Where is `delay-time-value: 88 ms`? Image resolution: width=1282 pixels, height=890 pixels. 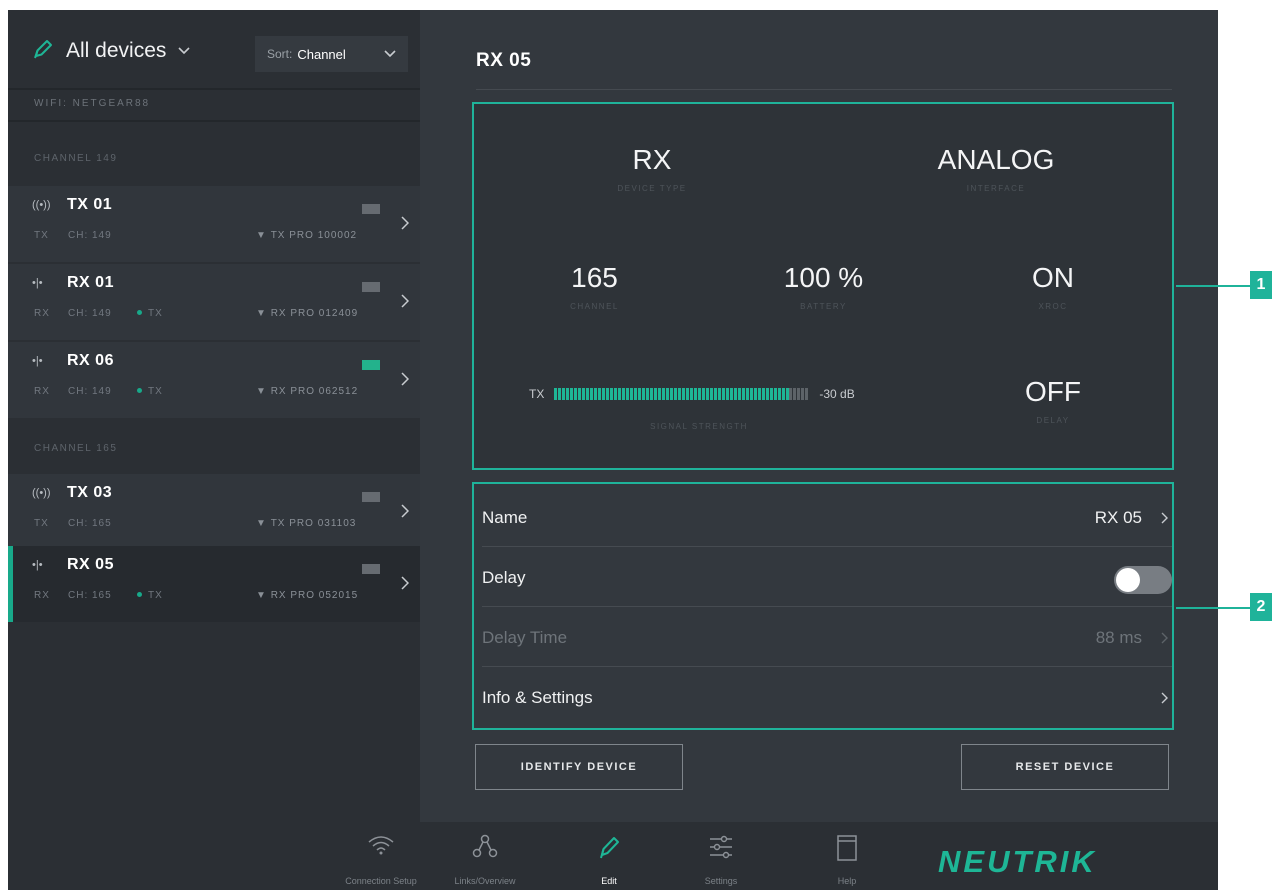
delay-time-value: 88 ms is located at coordinates (1118, 637).